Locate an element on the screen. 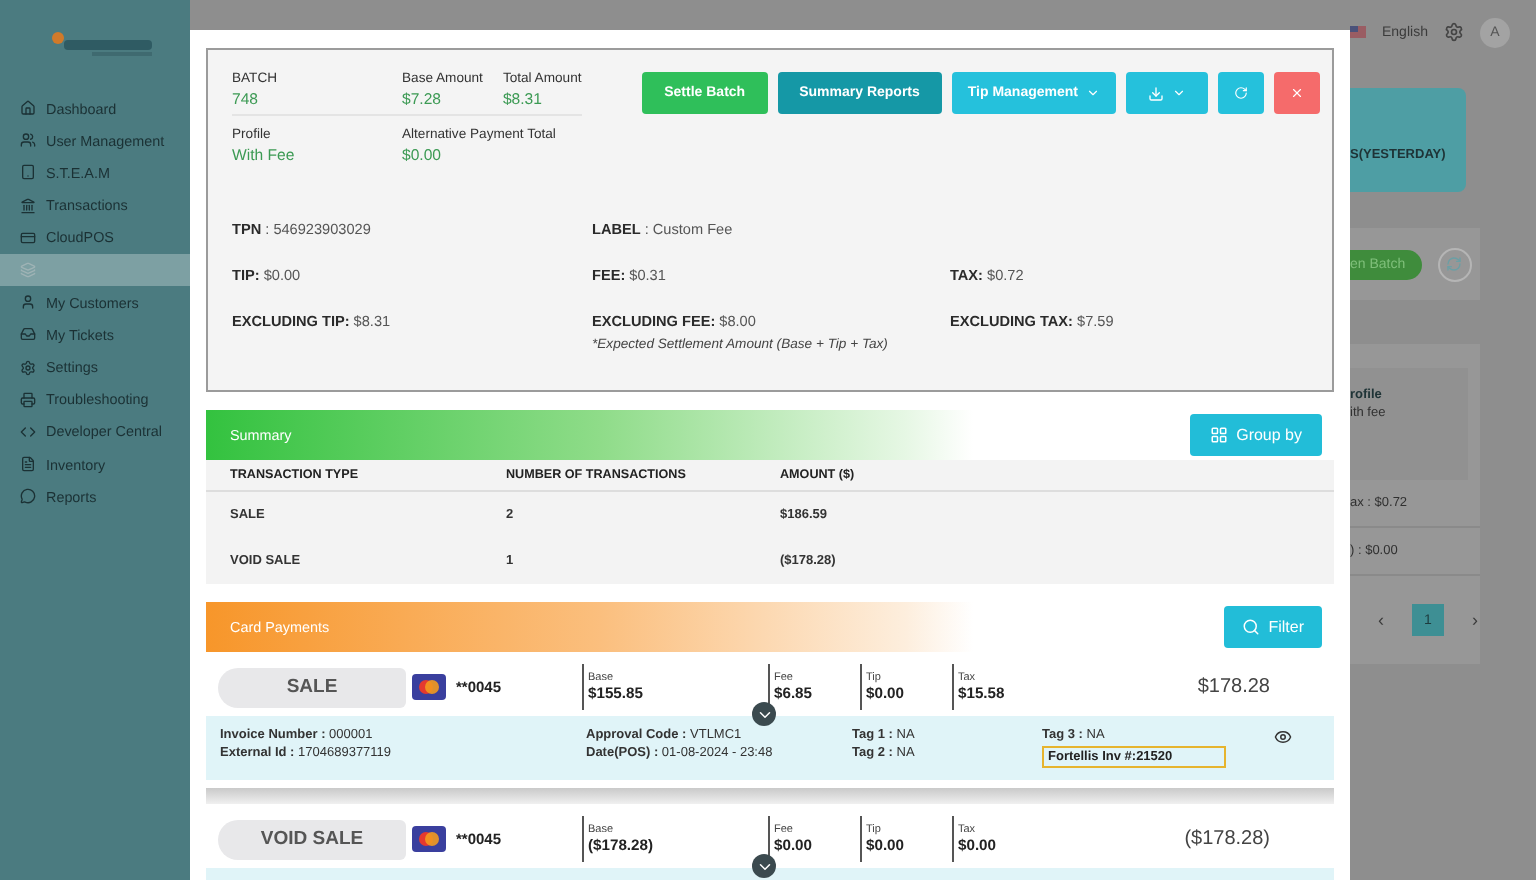 This screenshot has width=1536, height=880. filter-button: Filter is located at coordinates (1273, 627).